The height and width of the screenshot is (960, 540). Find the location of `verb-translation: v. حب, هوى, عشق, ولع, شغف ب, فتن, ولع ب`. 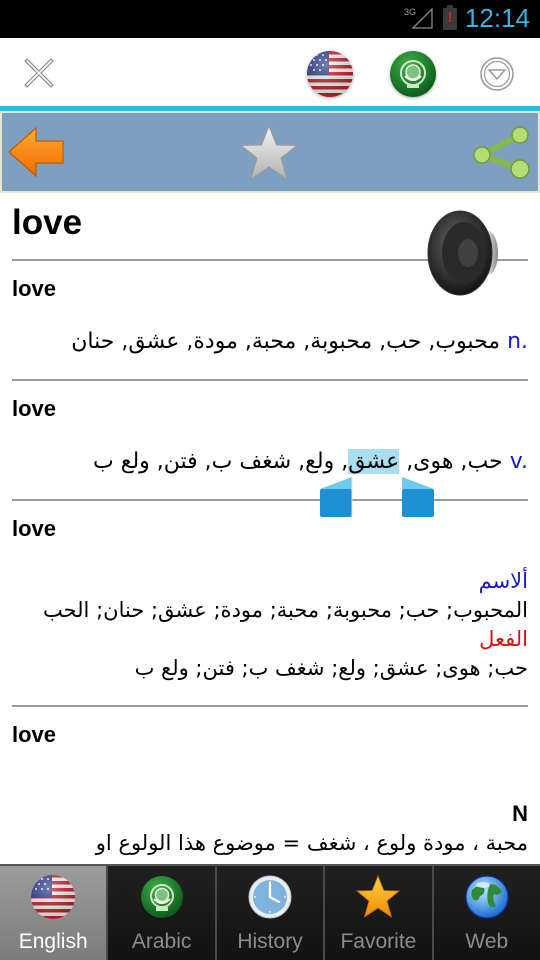

verb-translation: v. حب, هوى, عشق, ولع, شغف ب, فتن, ولع ب is located at coordinates (310, 461).